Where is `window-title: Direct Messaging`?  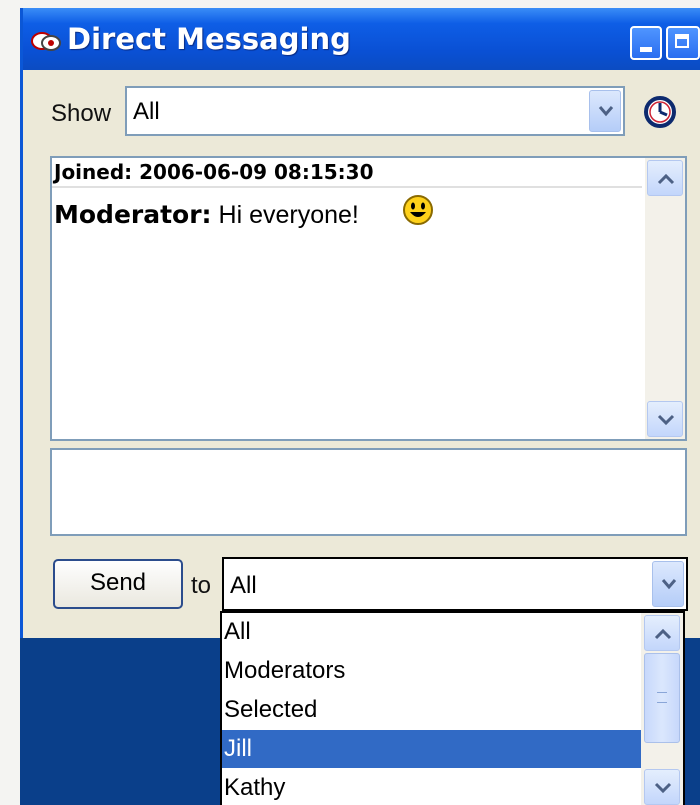 window-title: Direct Messaging is located at coordinates (209, 39).